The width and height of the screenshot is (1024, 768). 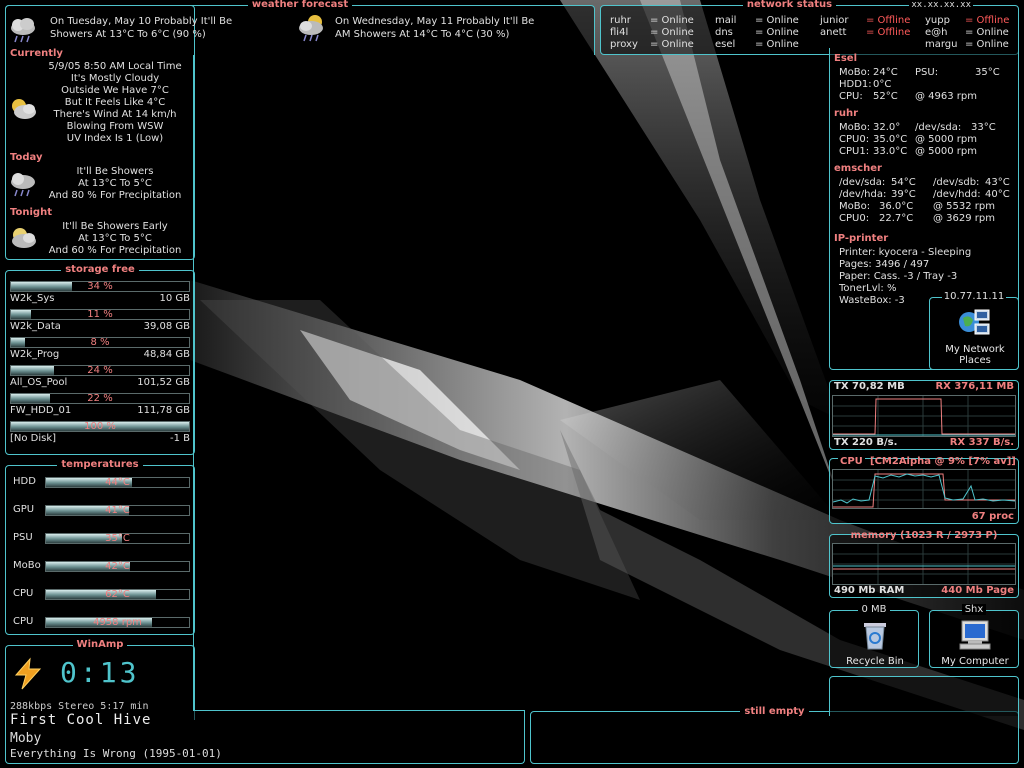 I want to click on temp-bar: 4958 rpm, so click(x=117, y=622).